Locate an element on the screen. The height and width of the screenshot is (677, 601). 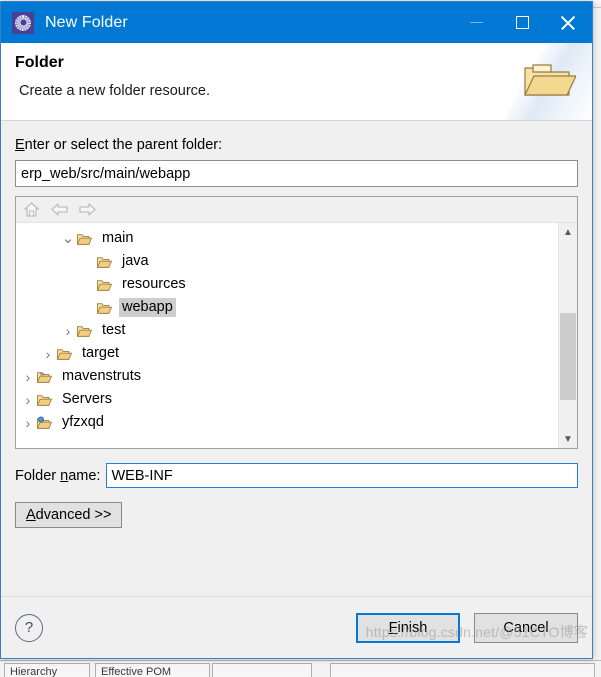
svg-text: M is located at coordinates (42, 373).